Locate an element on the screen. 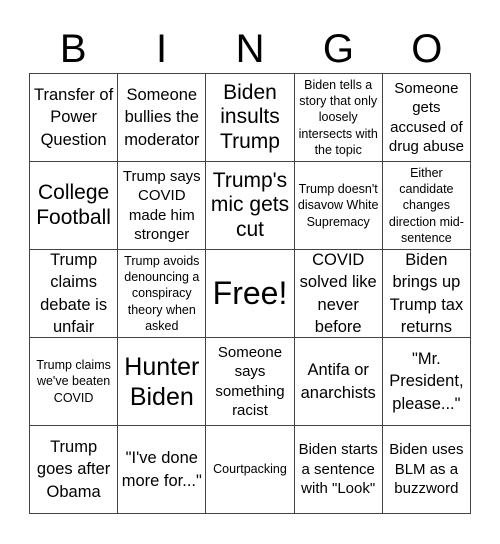  header-letter-i: I is located at coordinates (162, 49).